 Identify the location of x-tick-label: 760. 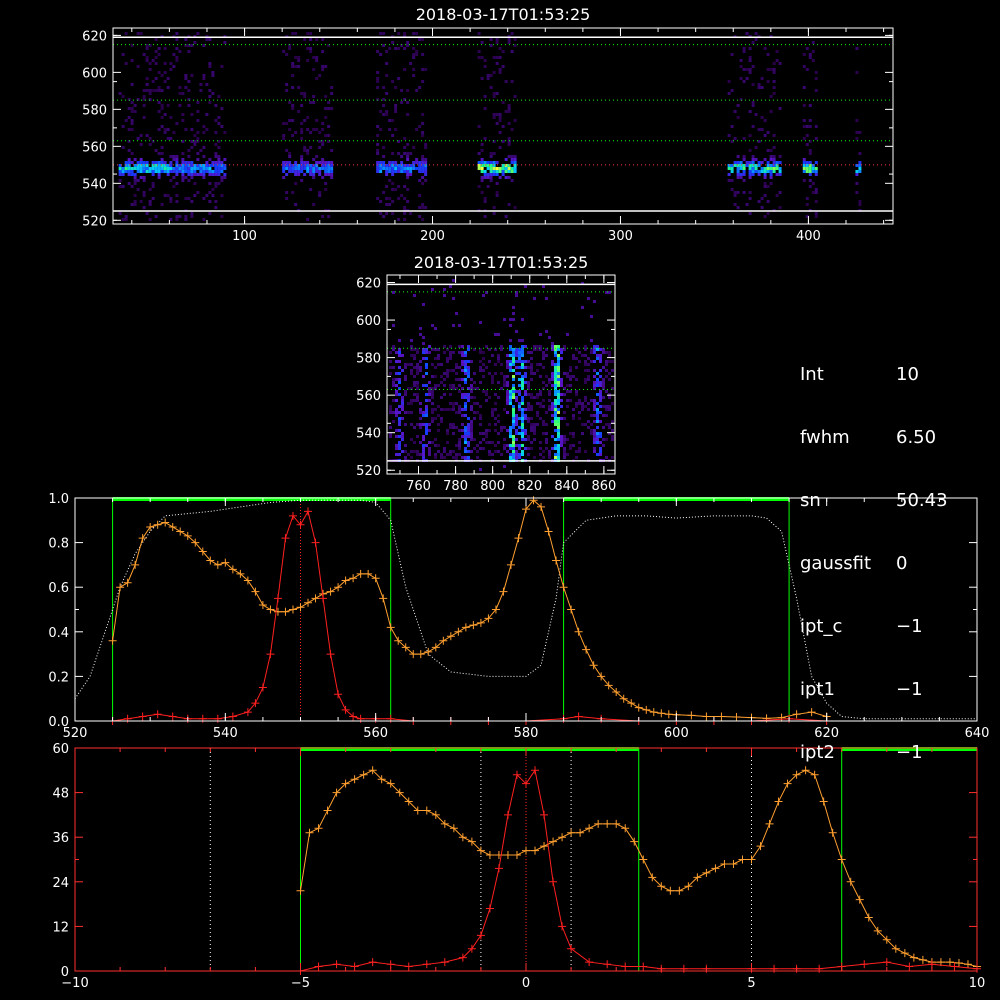
(418, 486).